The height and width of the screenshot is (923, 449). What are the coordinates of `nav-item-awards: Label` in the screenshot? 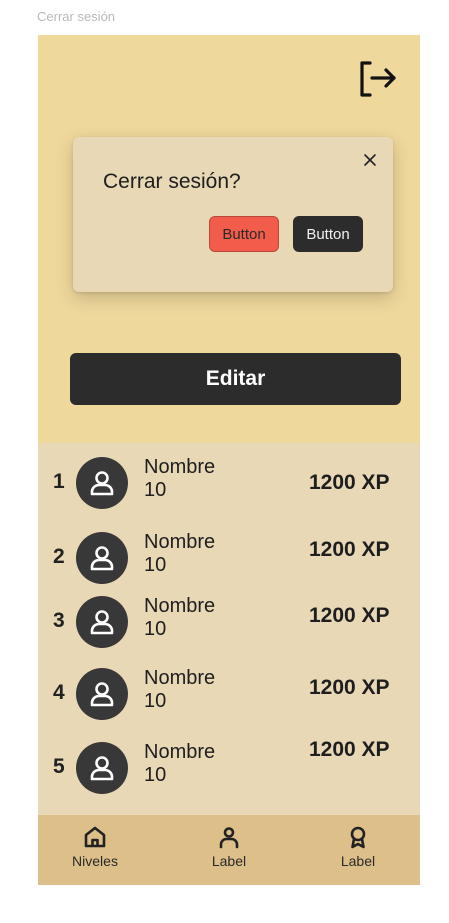 It's located at (358, 847).